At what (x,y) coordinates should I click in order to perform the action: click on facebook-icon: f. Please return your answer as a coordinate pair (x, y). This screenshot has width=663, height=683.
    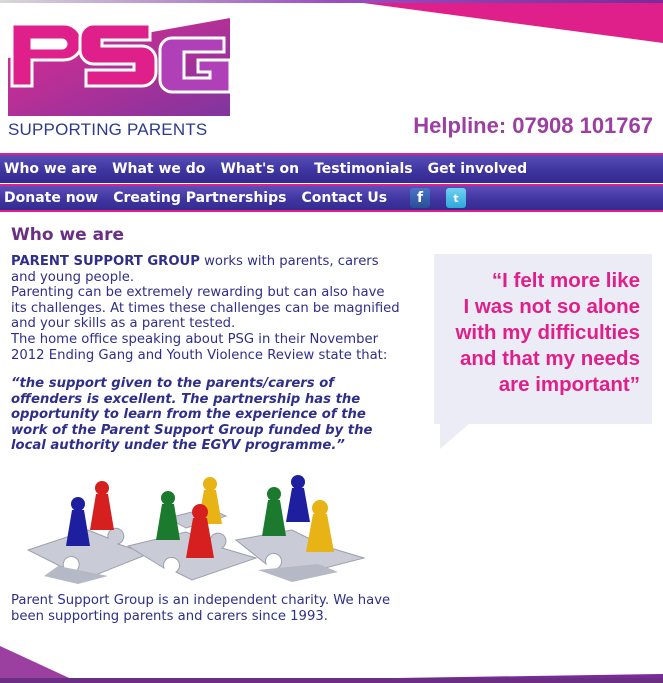
    Looking at the image, I should click on (420, 198).